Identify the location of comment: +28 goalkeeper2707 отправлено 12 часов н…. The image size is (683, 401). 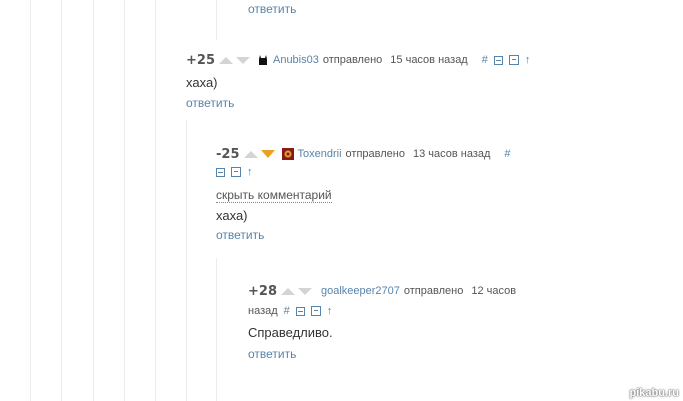
(382, 322).